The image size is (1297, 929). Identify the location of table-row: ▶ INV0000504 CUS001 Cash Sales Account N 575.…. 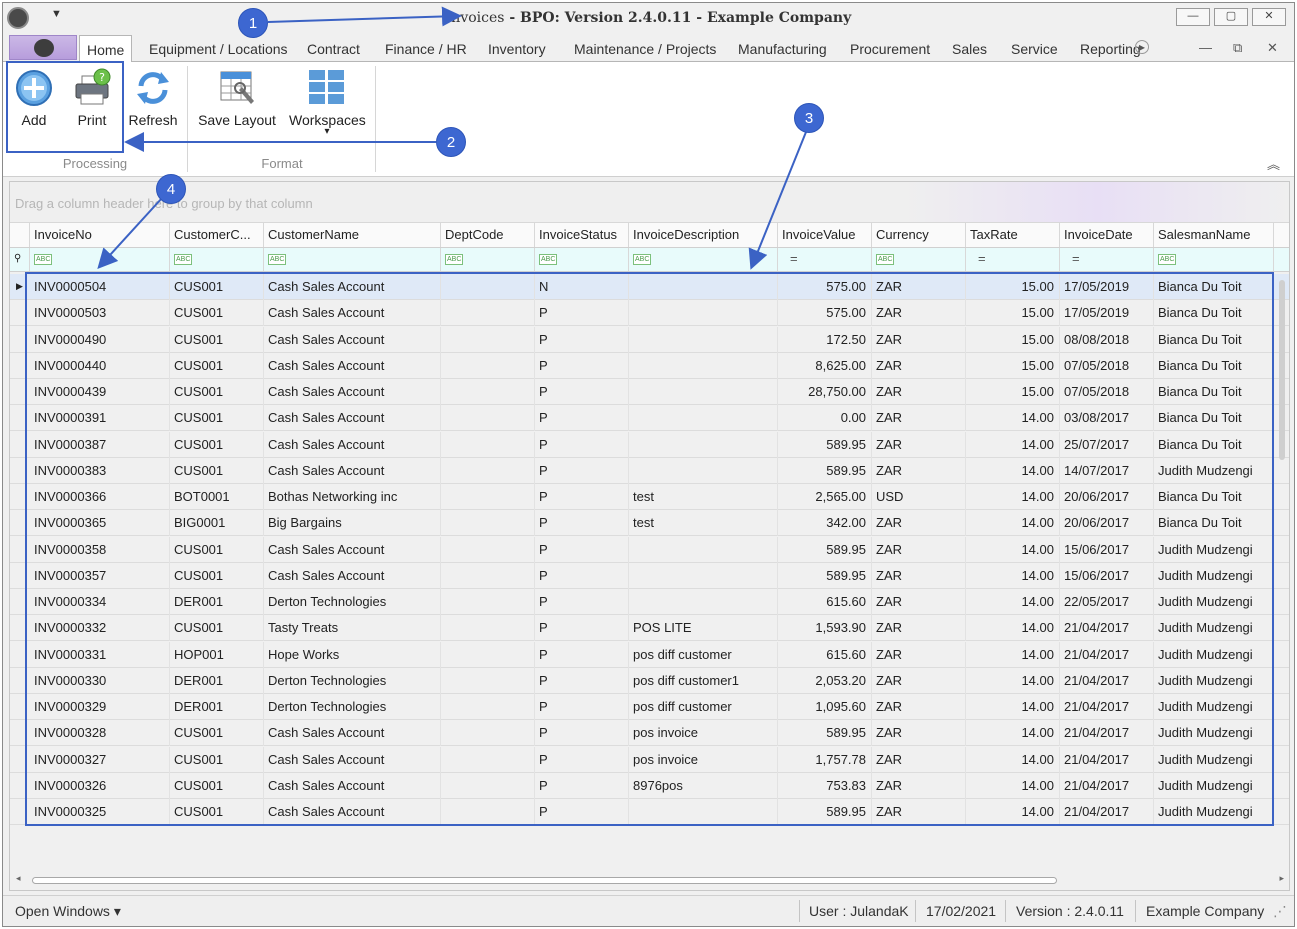
(649, 287).